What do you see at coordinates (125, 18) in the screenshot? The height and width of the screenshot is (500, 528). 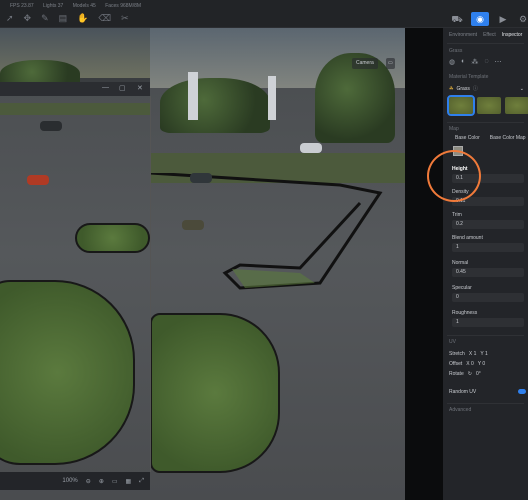 I see `cut-icon: ✂` at bounding box center [125, 18].